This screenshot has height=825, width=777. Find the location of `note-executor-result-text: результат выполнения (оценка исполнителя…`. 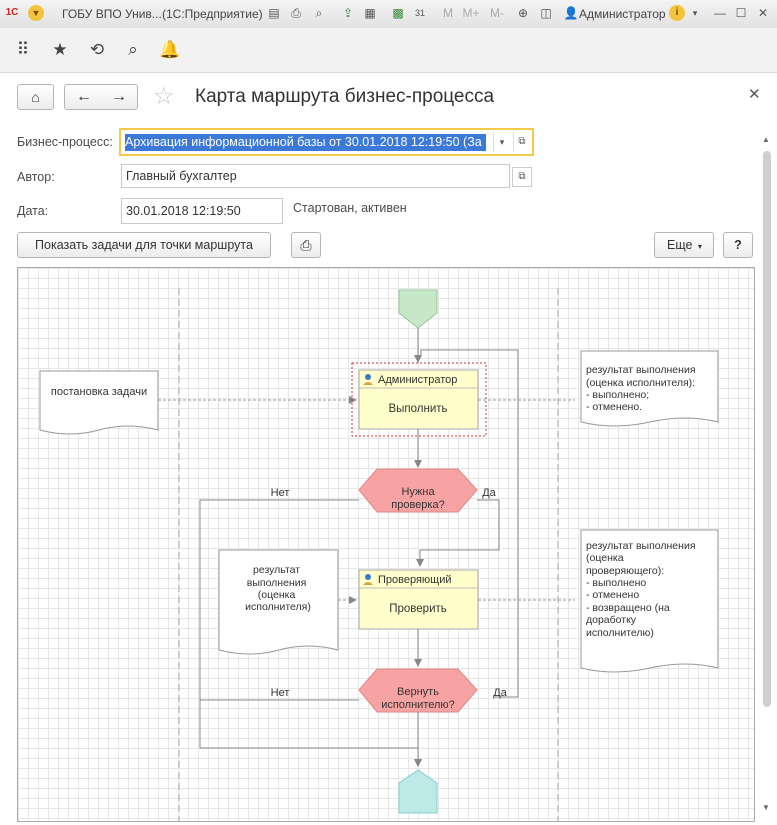

note-executor-result-text: результат выполнения (оценка исполнителя… is located at coordinates (278, 588).